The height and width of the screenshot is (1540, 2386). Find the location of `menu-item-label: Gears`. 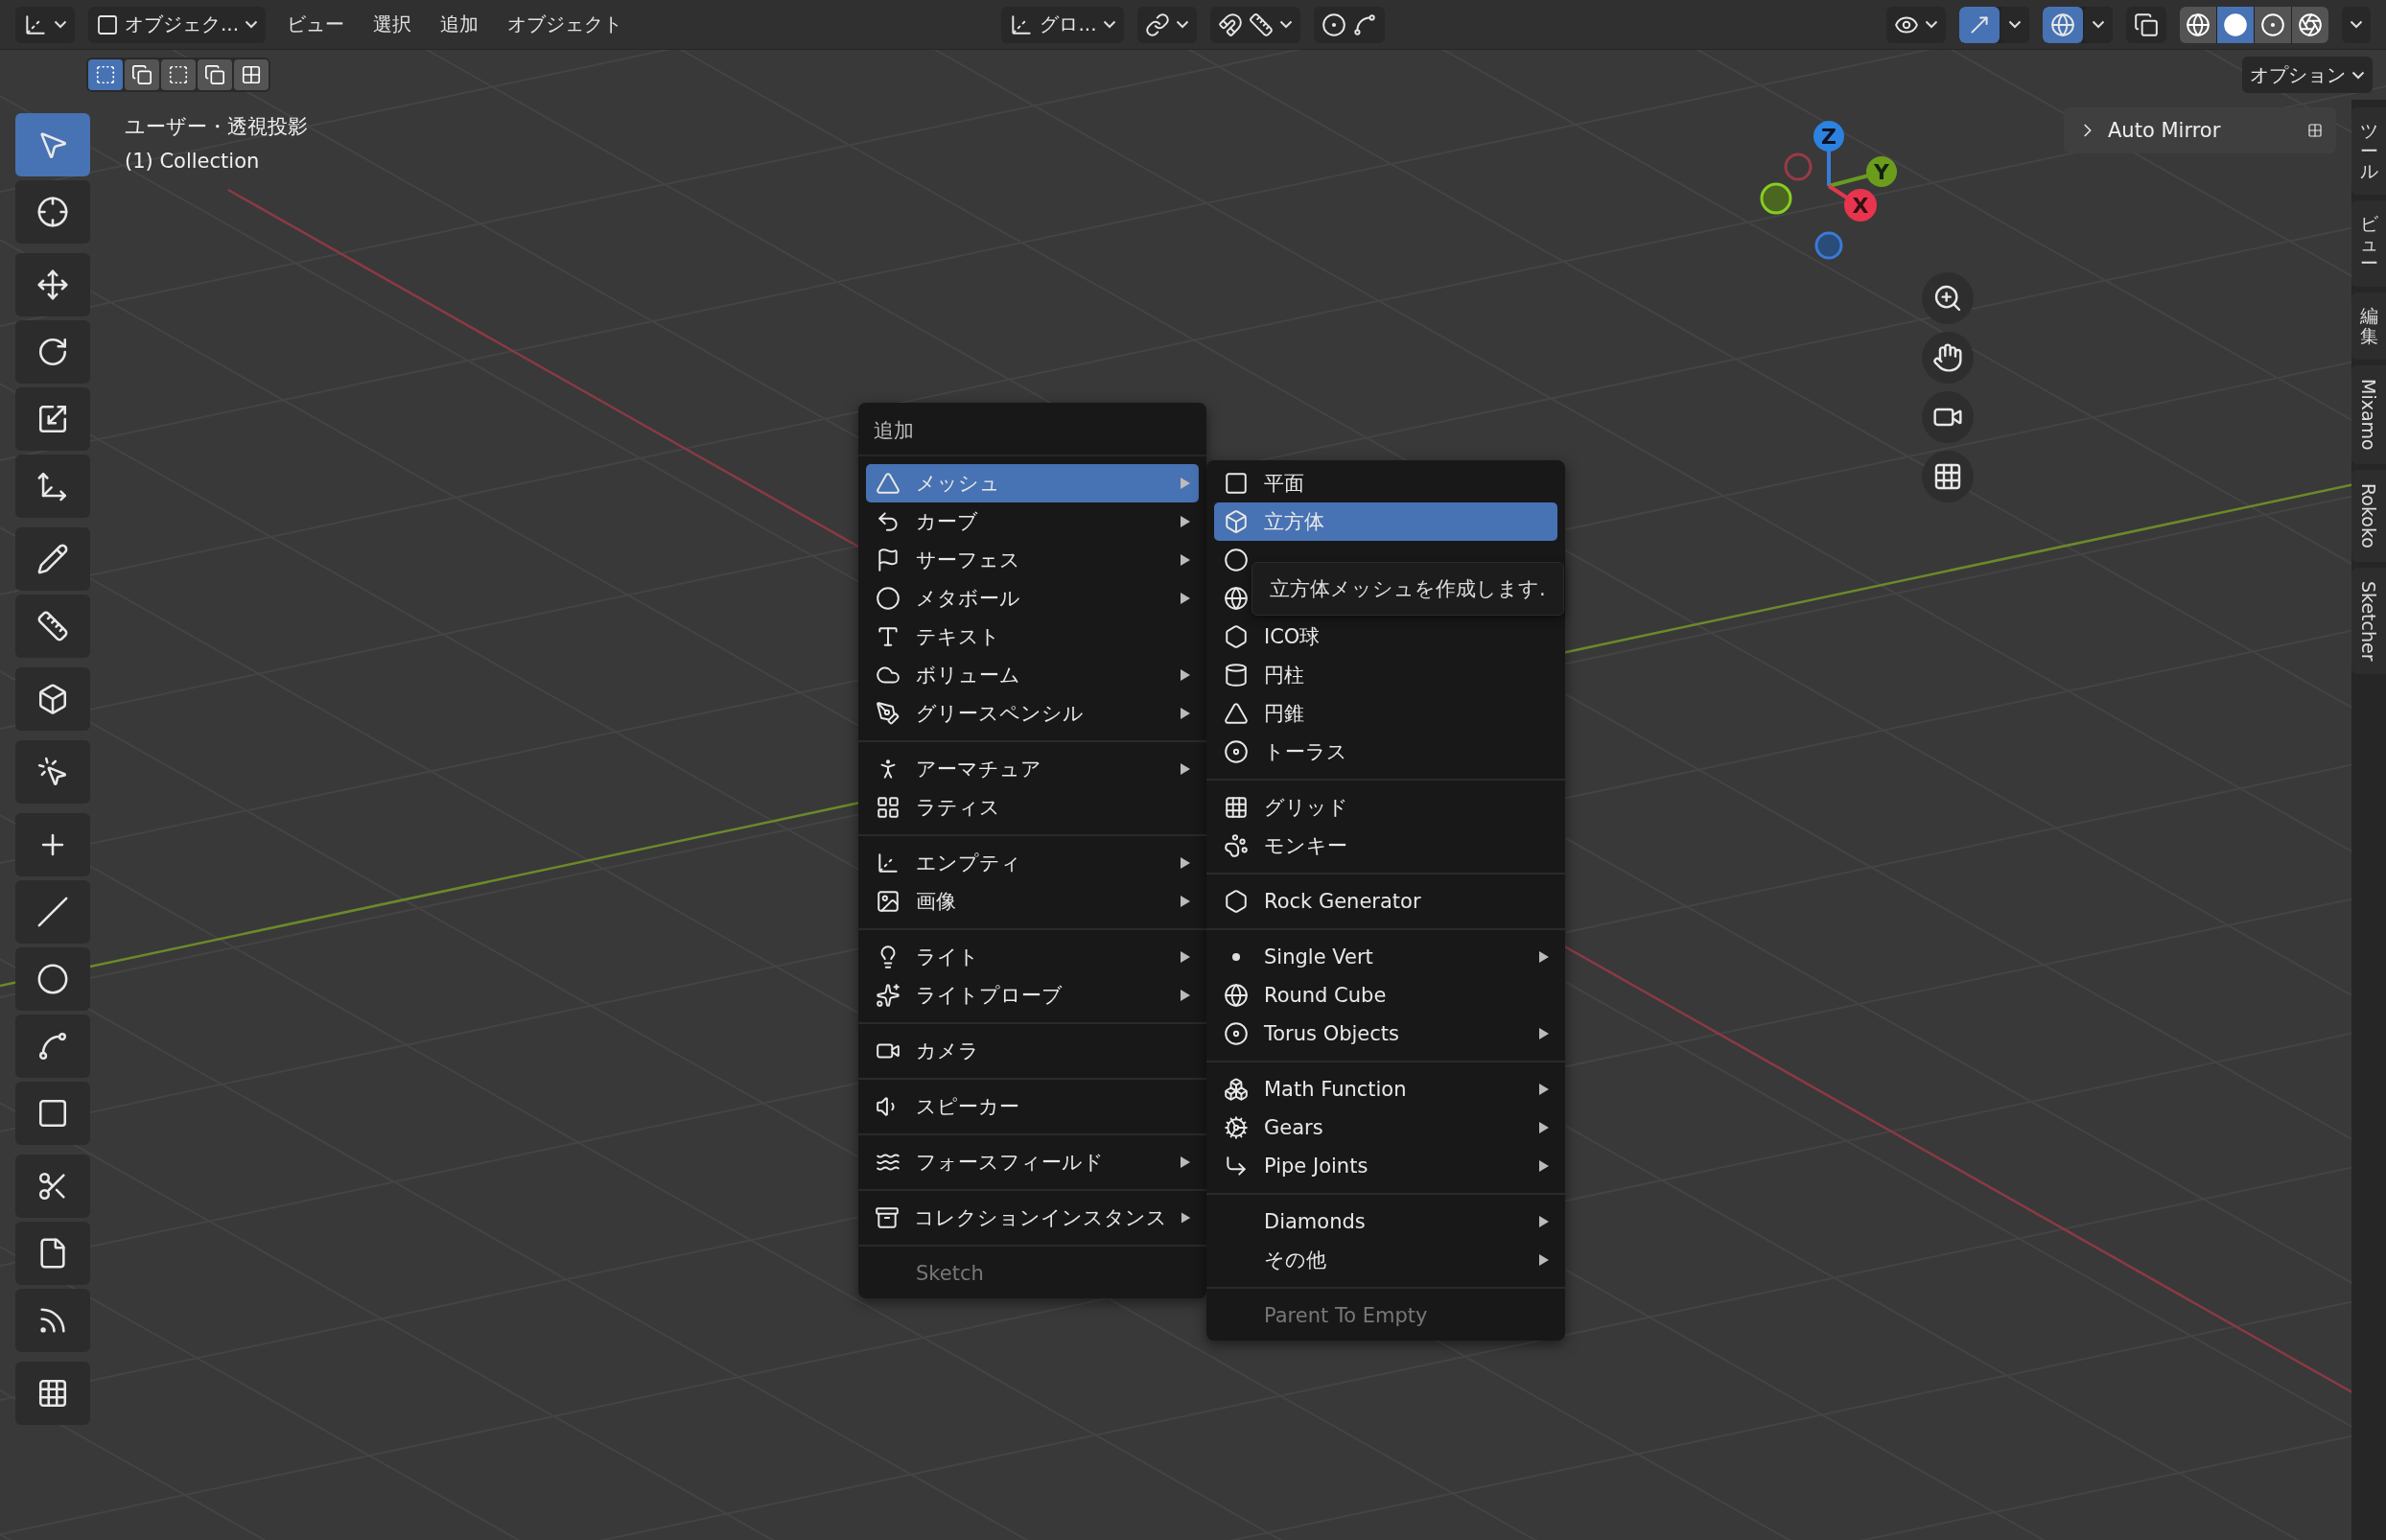

menu-item-label: Gears is located at coordinates (1294, 1127).